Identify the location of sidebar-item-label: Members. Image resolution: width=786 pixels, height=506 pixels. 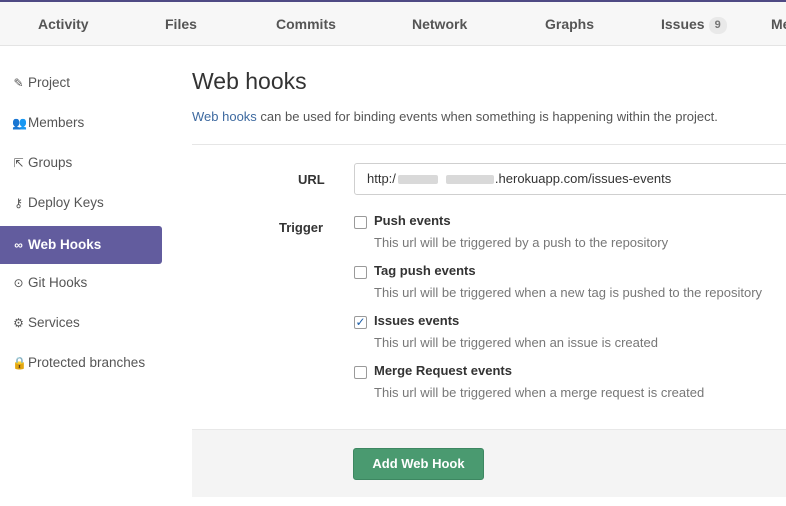
(56, 122).